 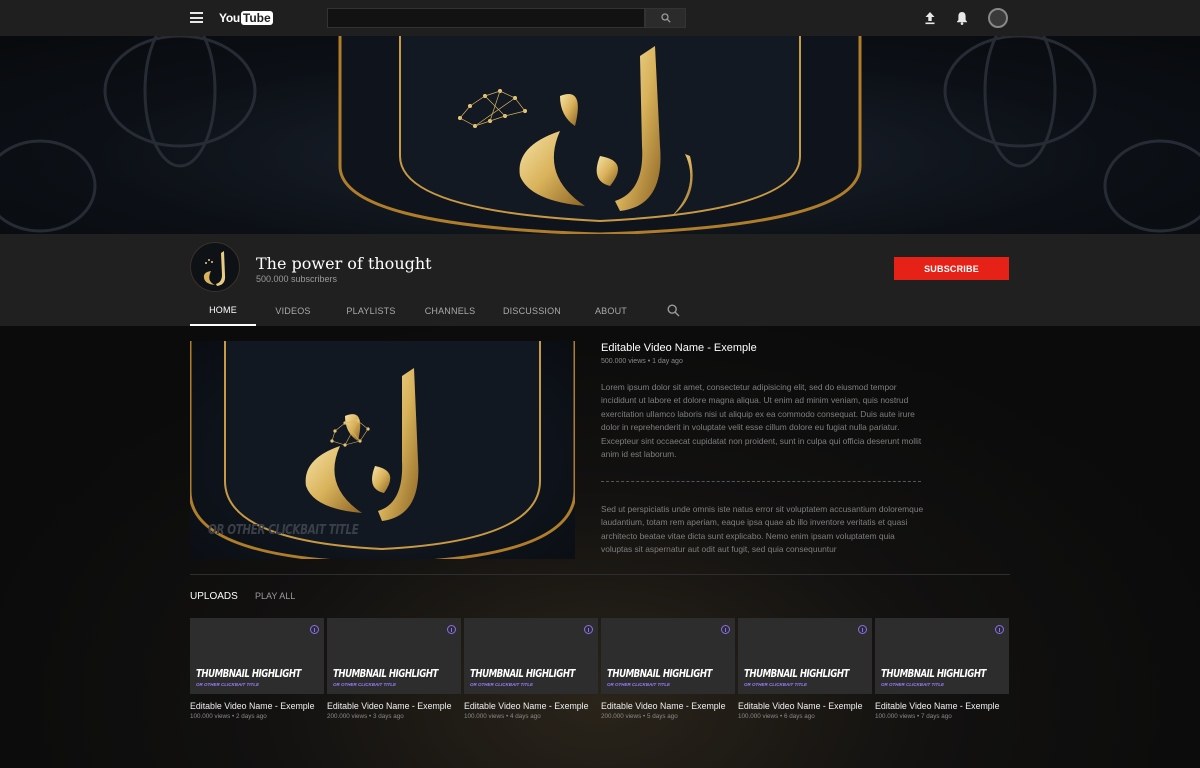 What do you see at coordinates (486, 18) in the screenshot?
I see `search-input` at bounding box center [486, 18].